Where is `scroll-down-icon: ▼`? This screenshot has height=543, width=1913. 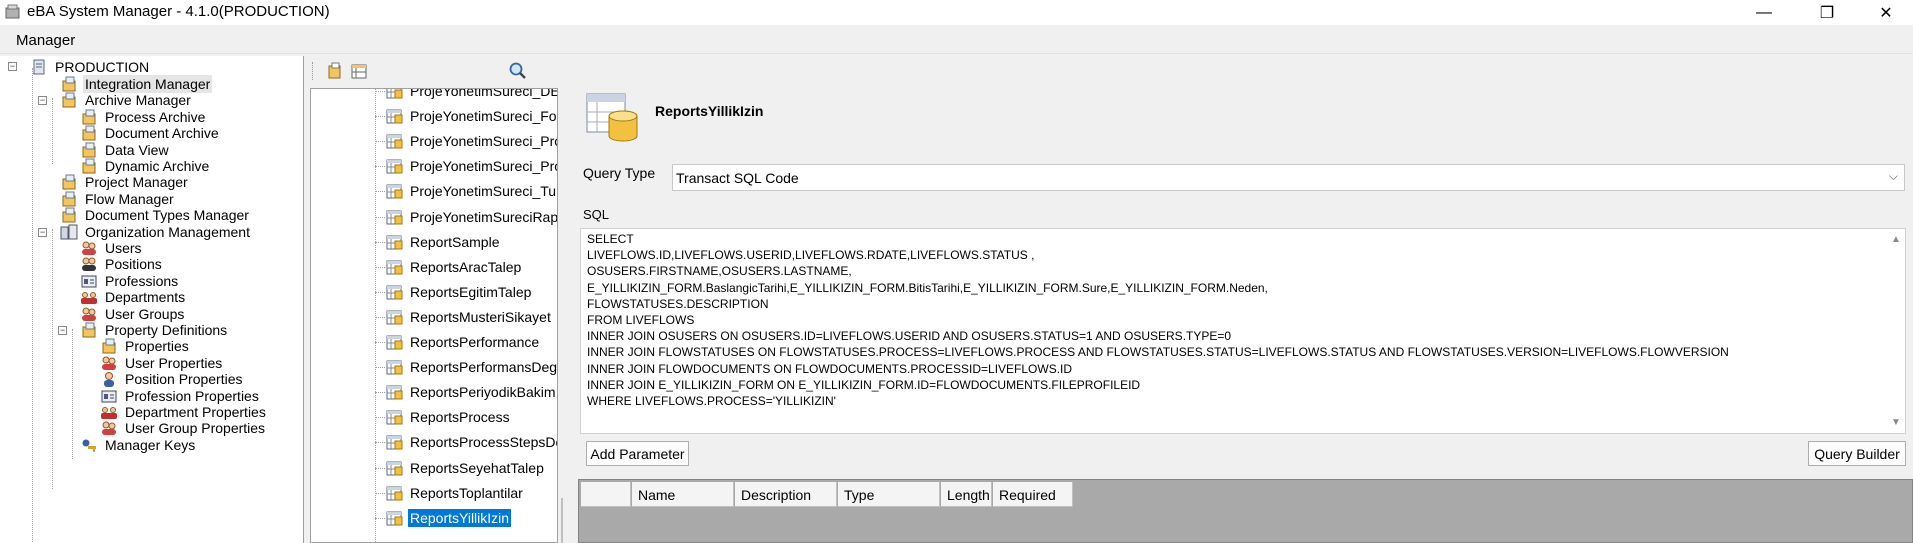
scroll-down-icon: ▼ is located at coordinates (1896, 422).